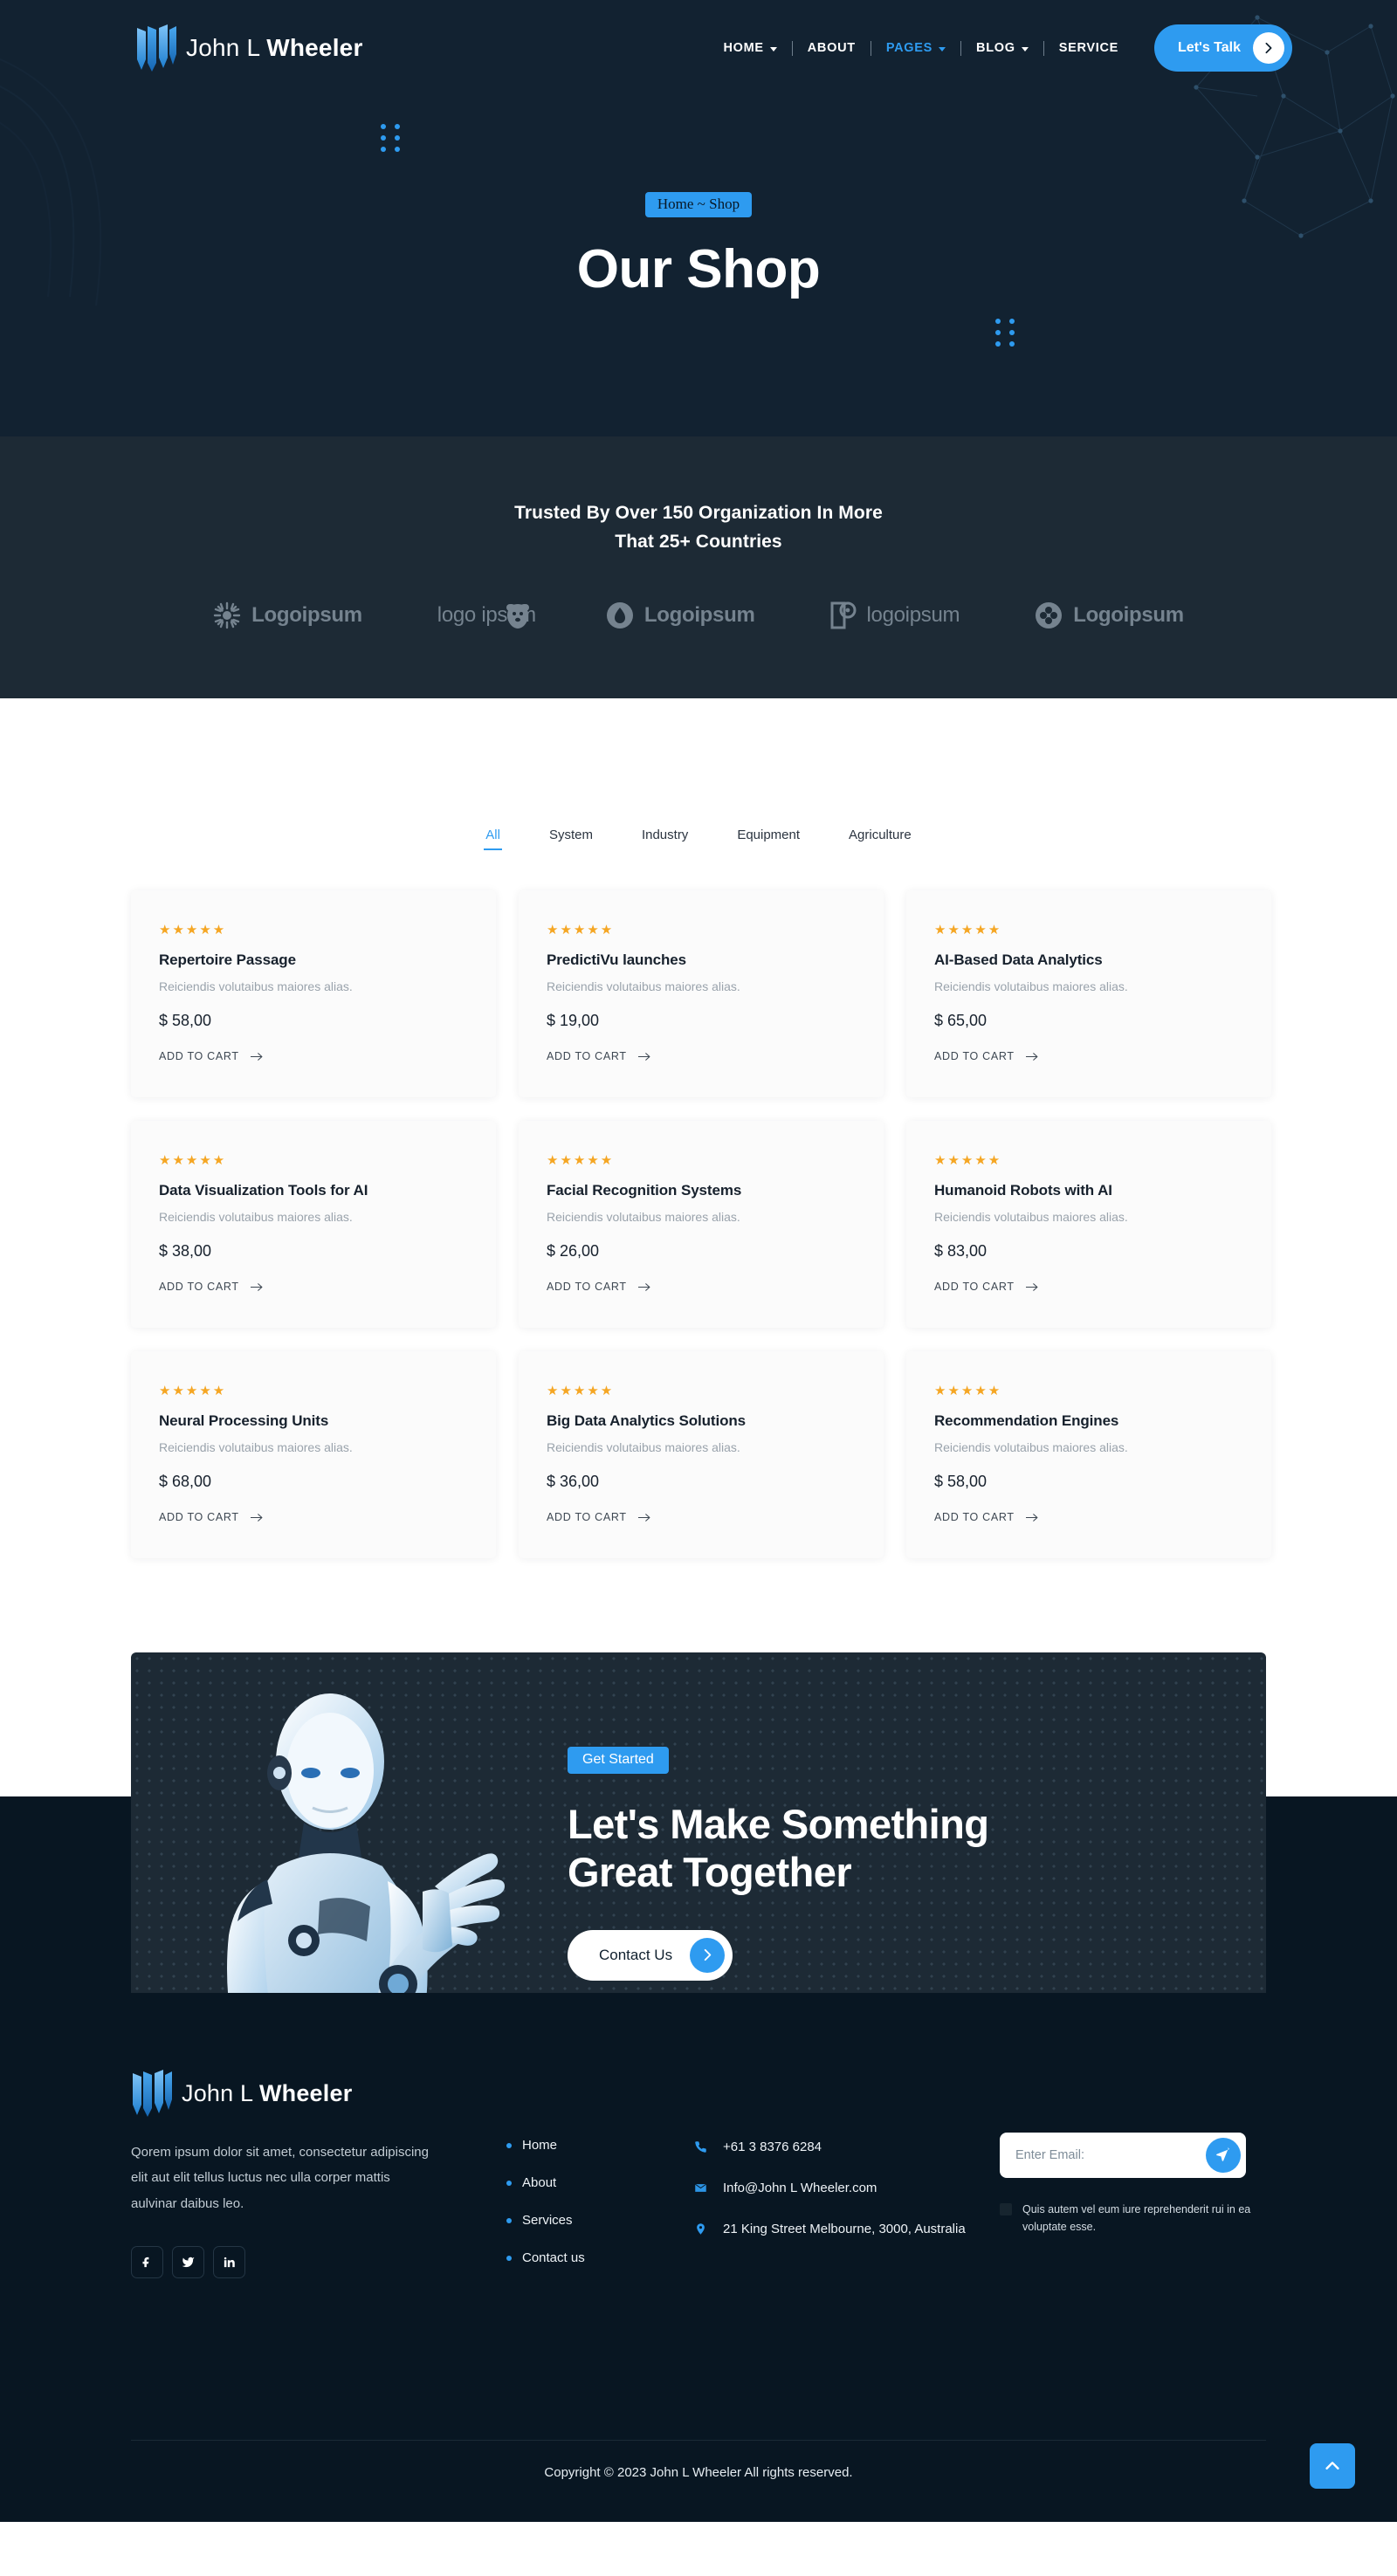 This screenshot has height=2576, width=1397. I want to click on product-title: PredictiVu launches, so click(616, 960).